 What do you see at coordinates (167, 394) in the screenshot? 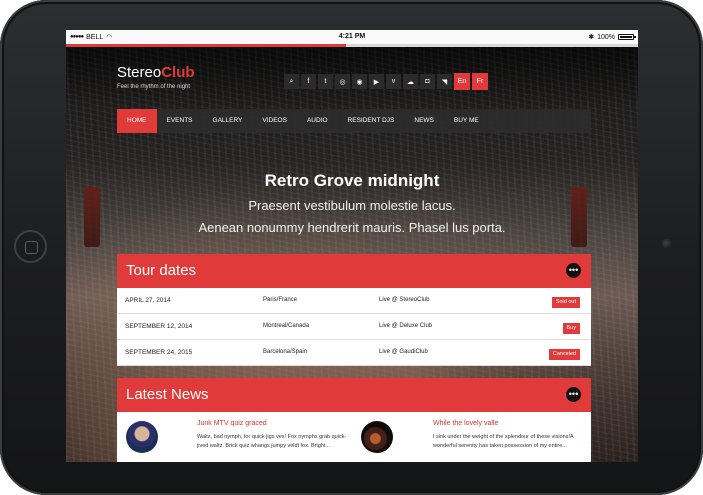
I see `latest-news-title: Latest News` at bounding box center [167, 394].